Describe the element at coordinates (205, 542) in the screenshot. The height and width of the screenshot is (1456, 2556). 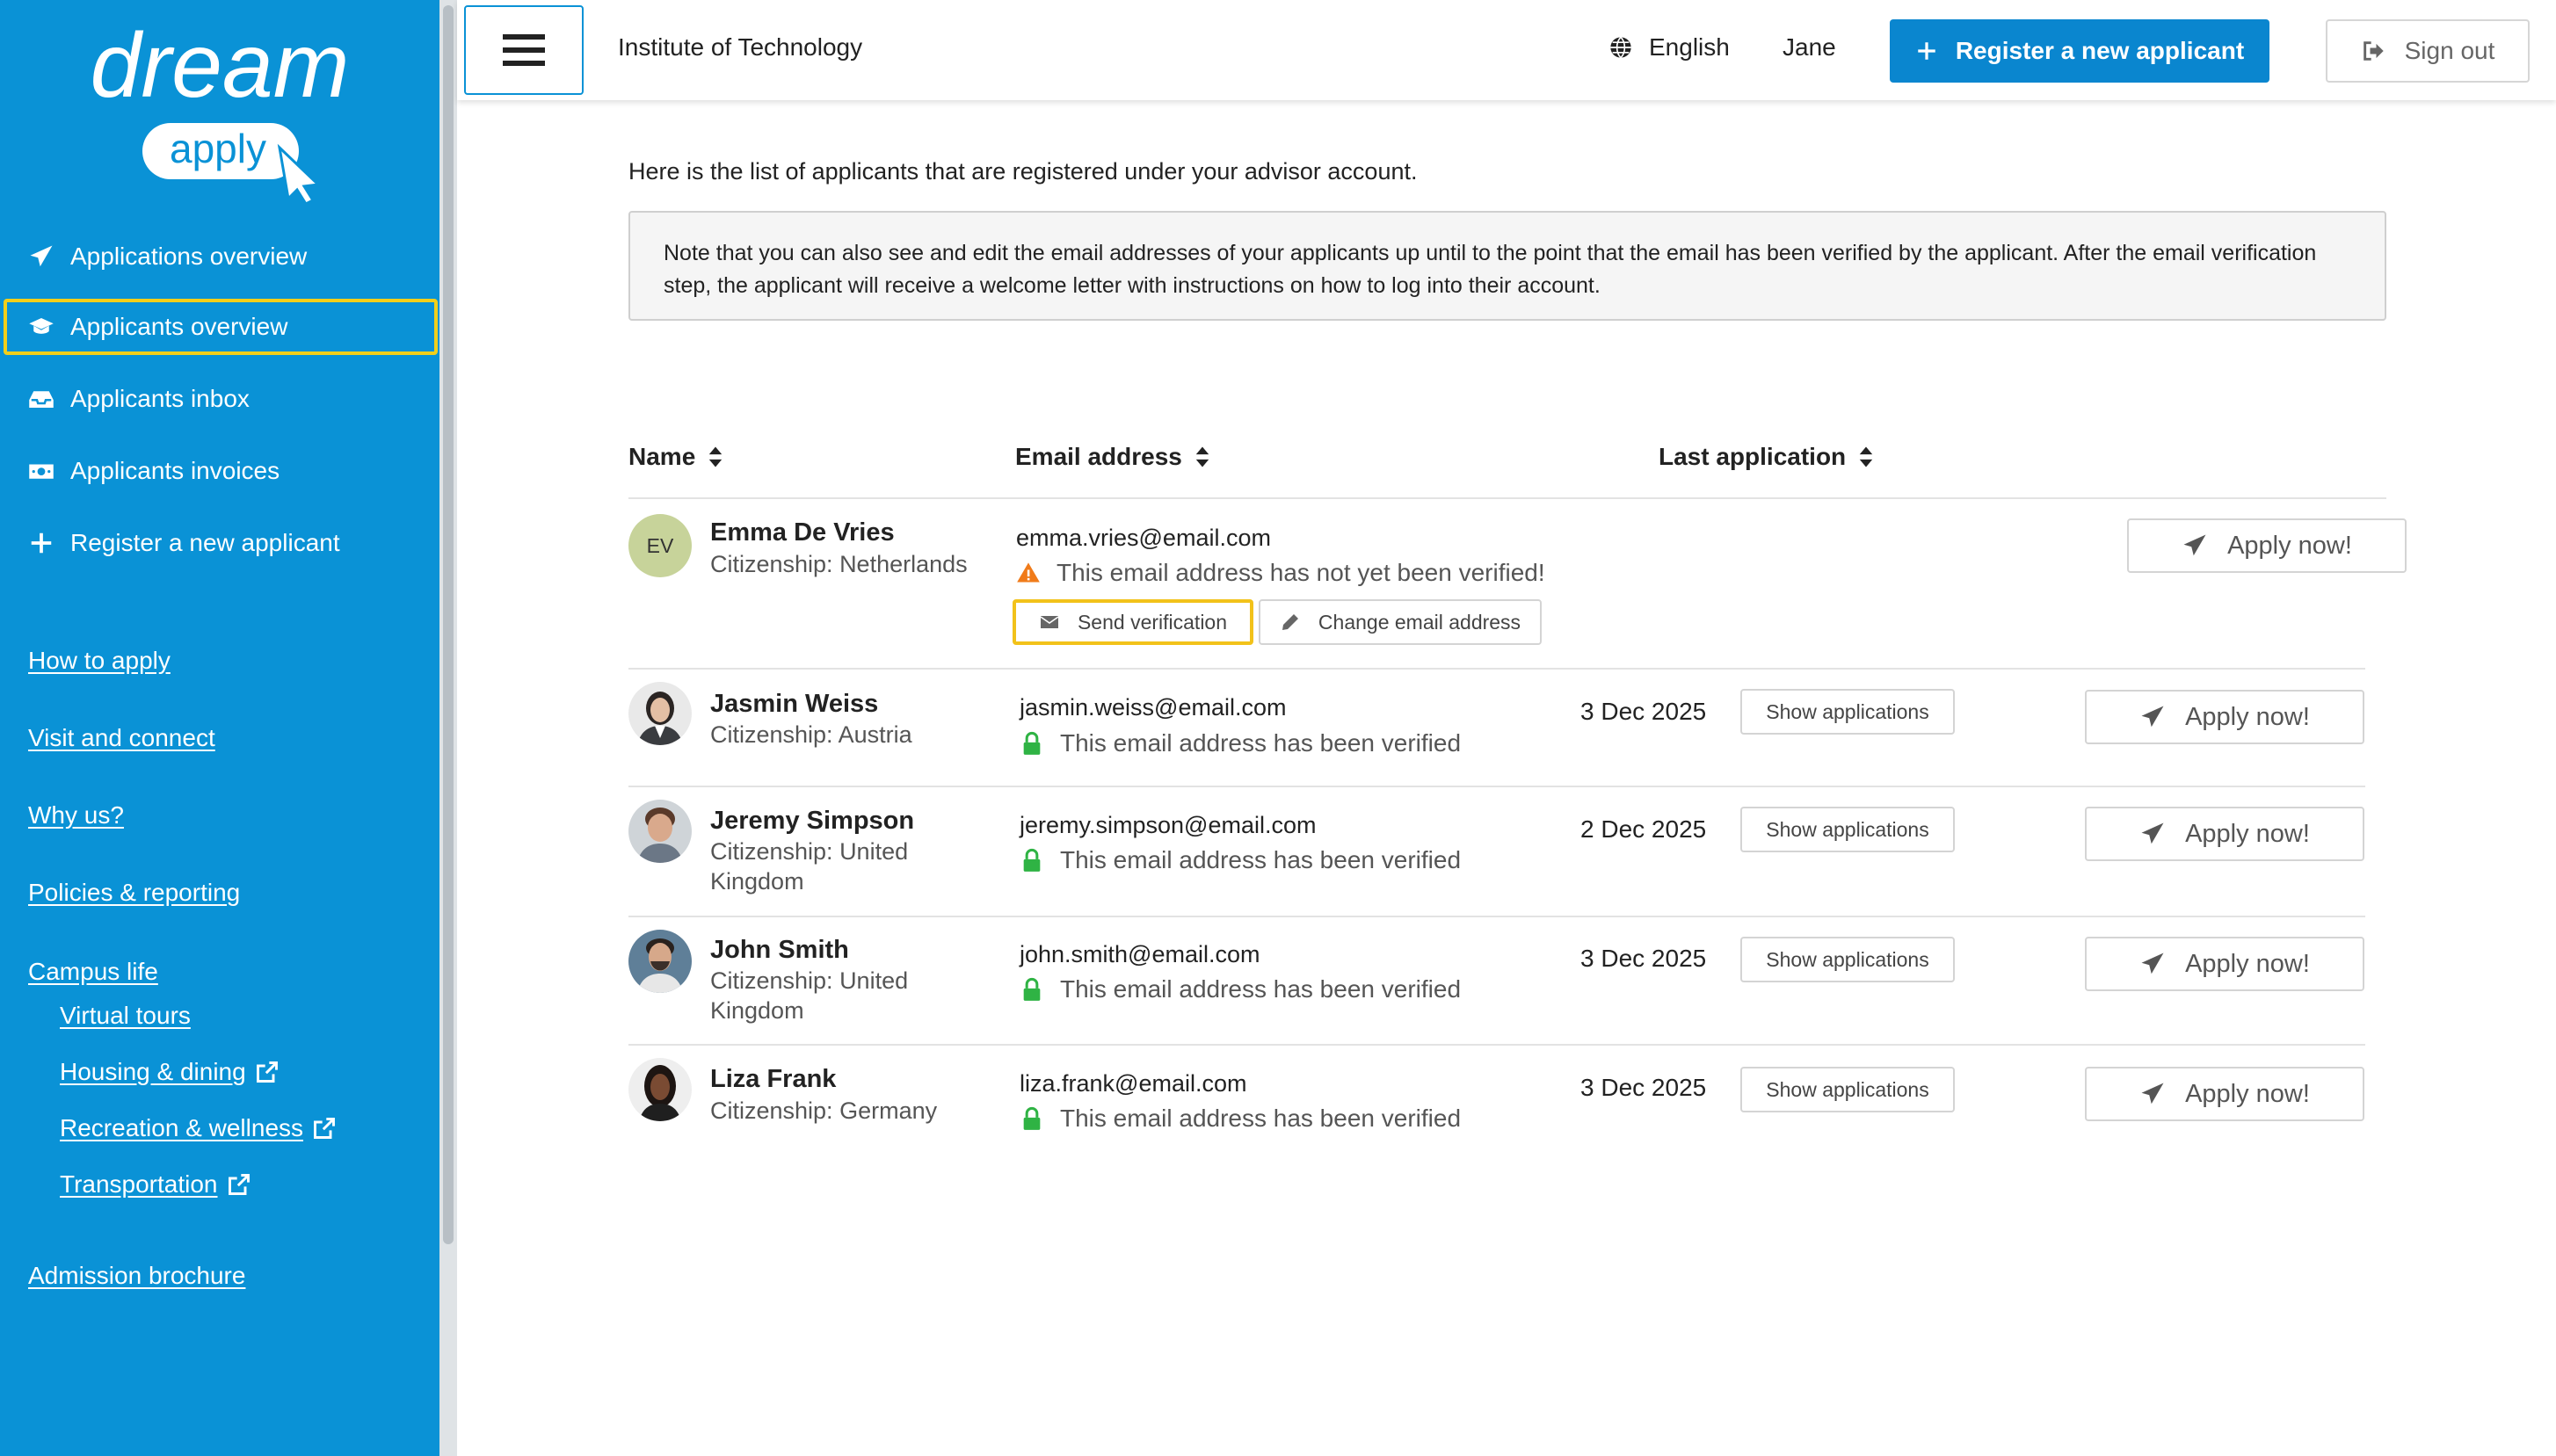
I see `sidebar-item-label: Register a new applicant` at that location.